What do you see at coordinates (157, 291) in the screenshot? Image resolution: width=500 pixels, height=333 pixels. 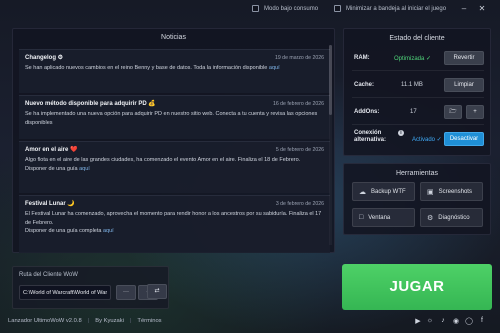 I see `translate-icon: ⇄` at bounding box center [157, 291].